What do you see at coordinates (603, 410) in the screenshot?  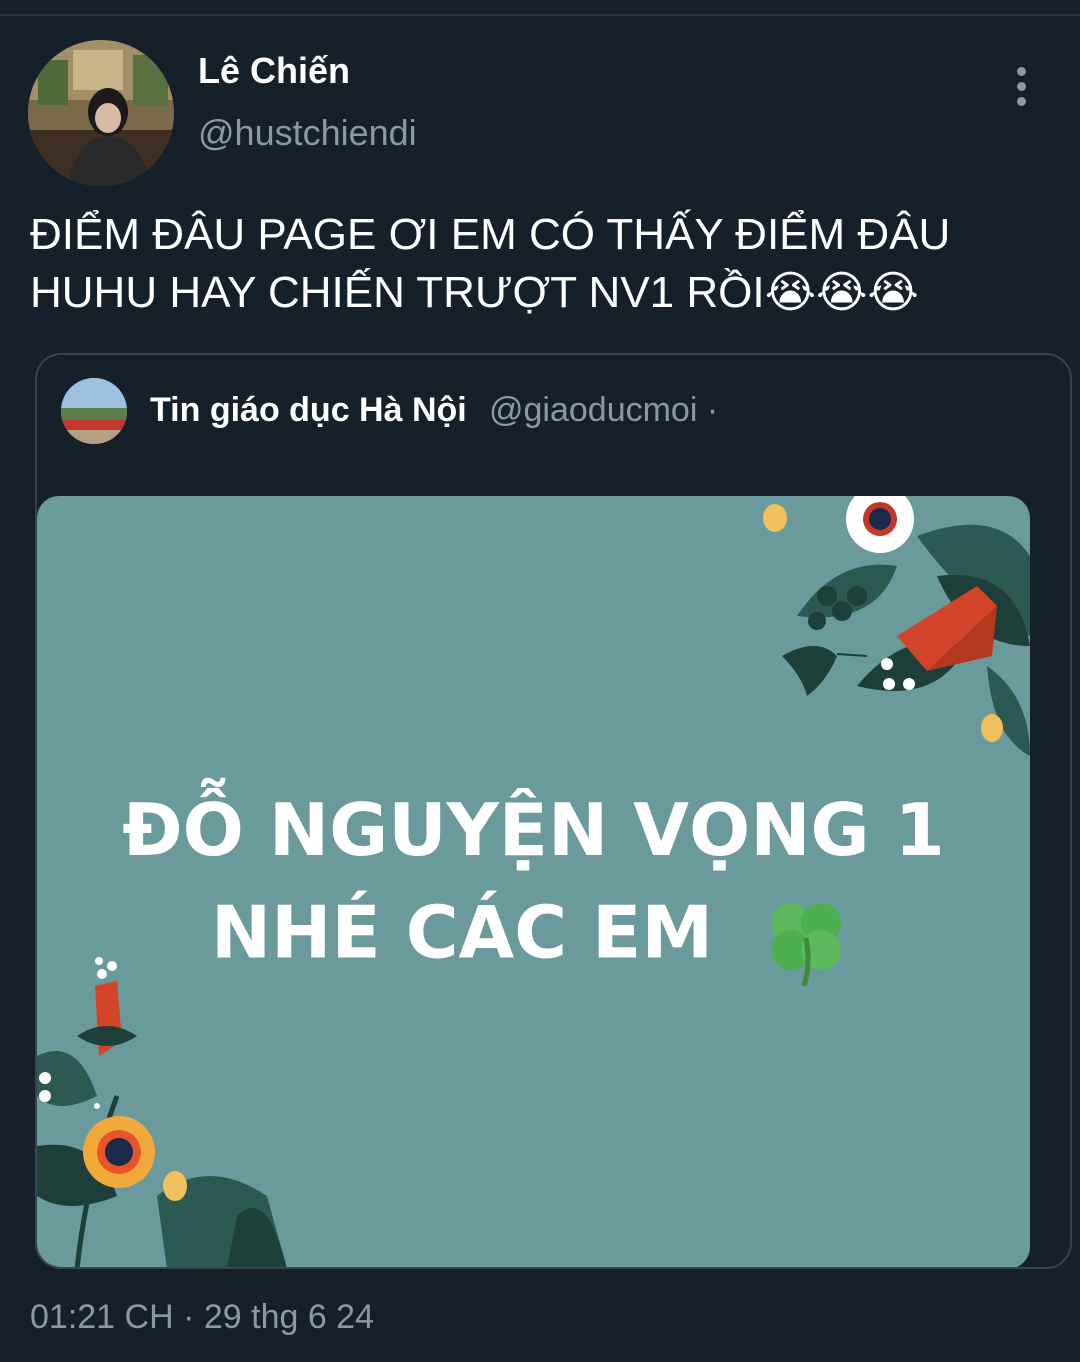 I see `quoted-author-handle: @giaoducmoi ·` at bounding box center [603, 410].